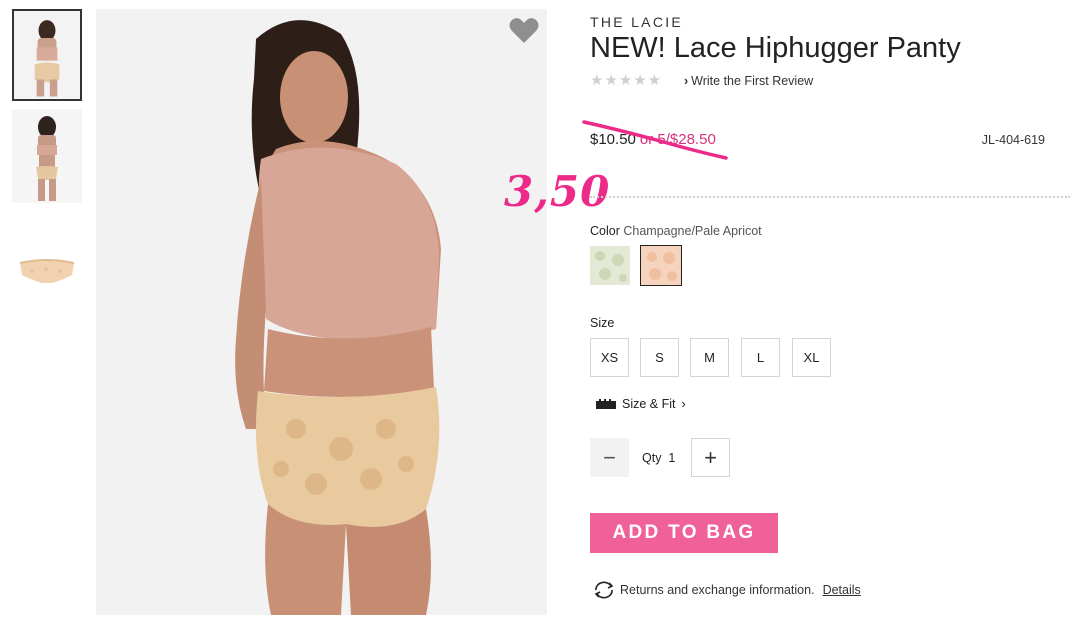 The image size is (1075, 627). Describe the element at coordinates (637, 22) in the screenshot. I see `collection-name: THE LACIE` at that location.